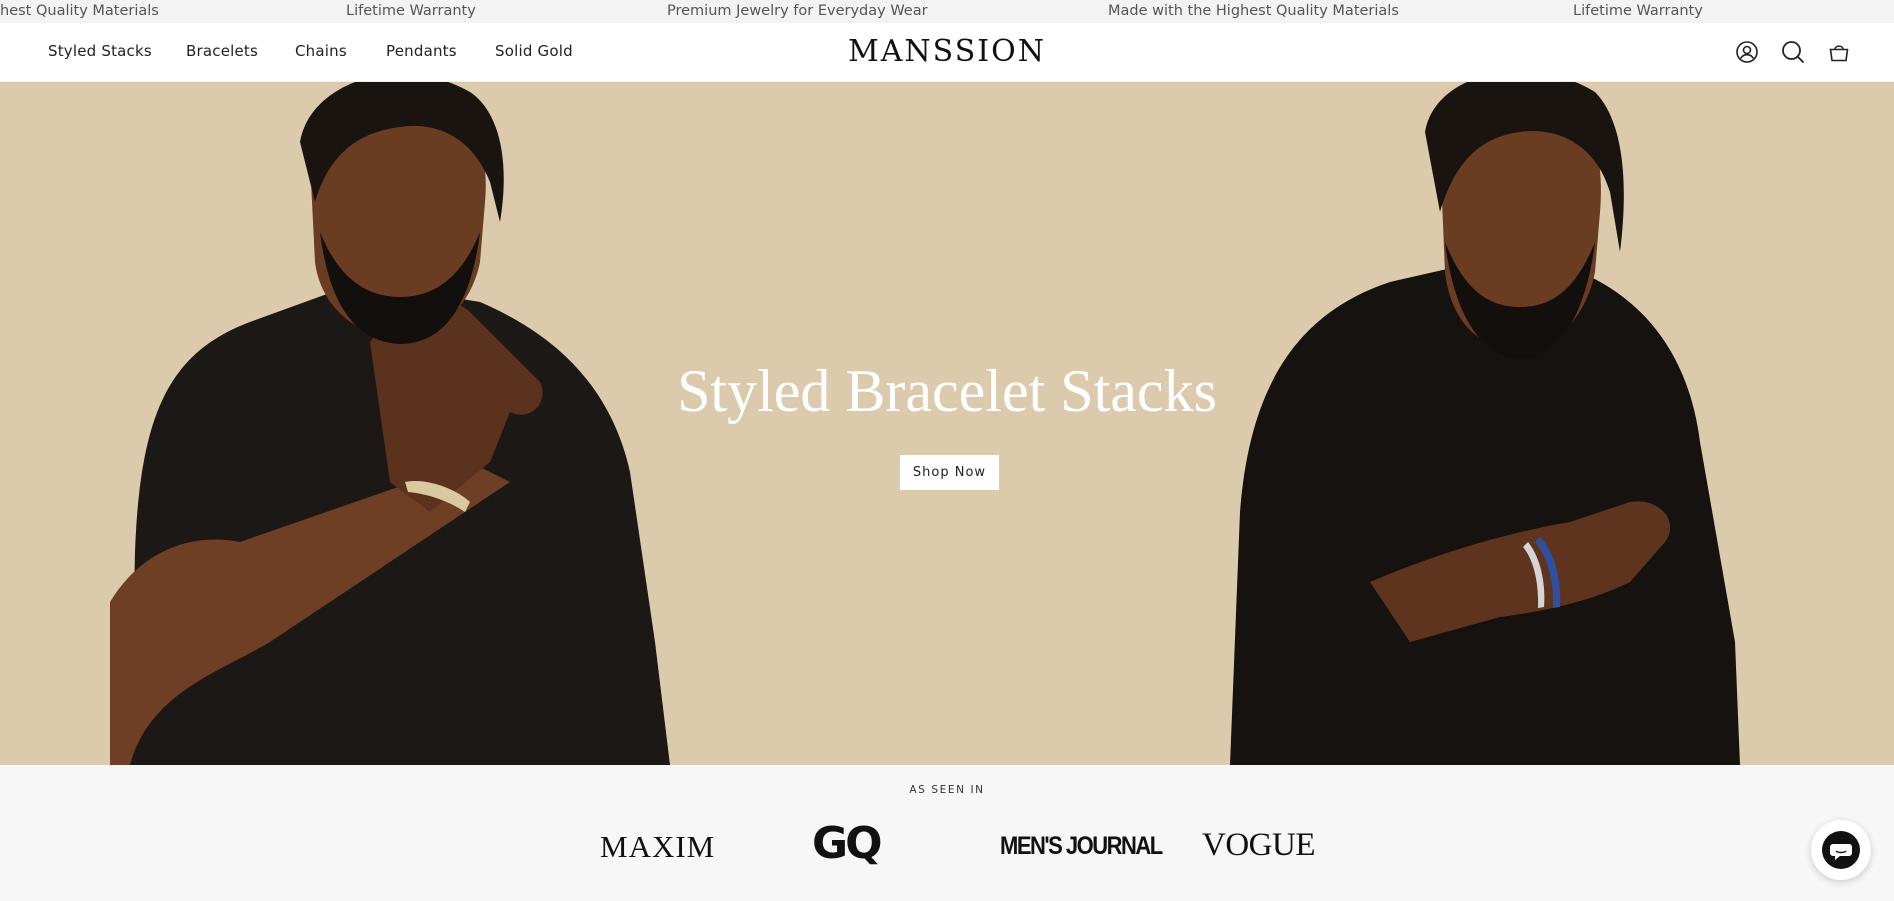 This screenshot has height=901, width=1894. Describe the element at coordinates (1747, 52) in the screenshot. I see `account-icon` at that location.